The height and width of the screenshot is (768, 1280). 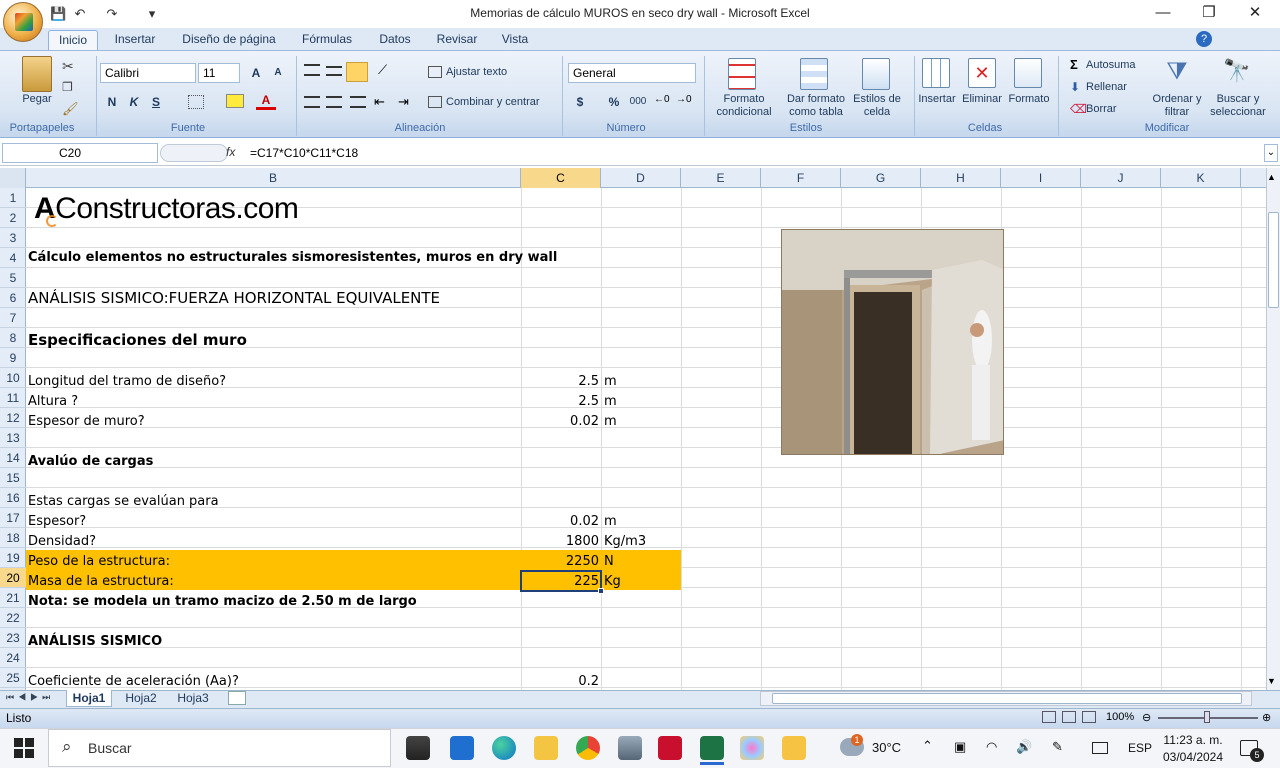 I want to click on font-name-combo: Calibri, so click(x=148, y=73).